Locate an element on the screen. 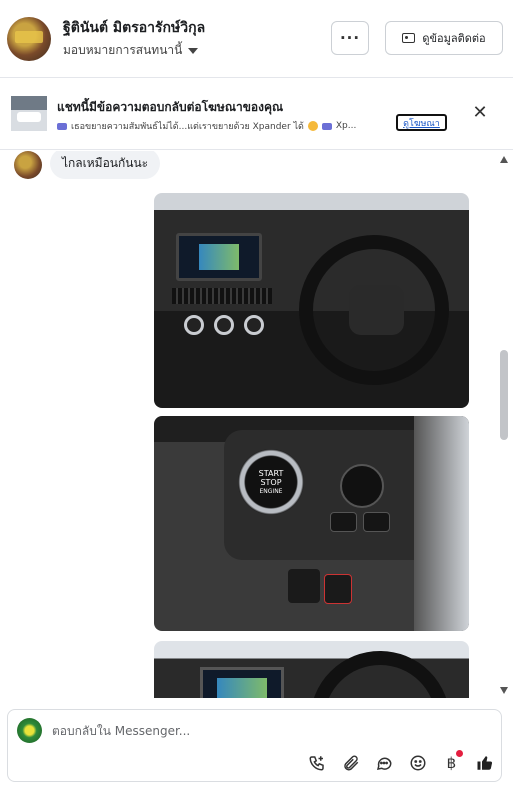 The image size is (513, 789). more-options-button: ··· is located at coordinates (350, 38).